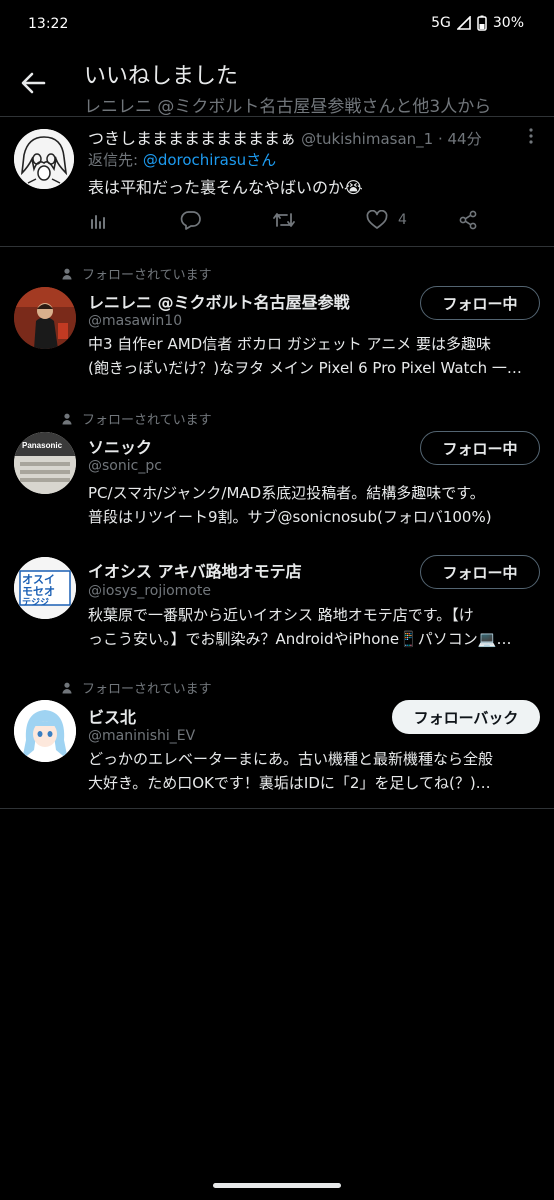 This screenshot has width=554, height=1200. What do you see at coordinates (219, 301) in the screenshot?
I see `user-name: レニレニ @ミクボルト名古屋昼参戦` at bounding box center [219, 301].